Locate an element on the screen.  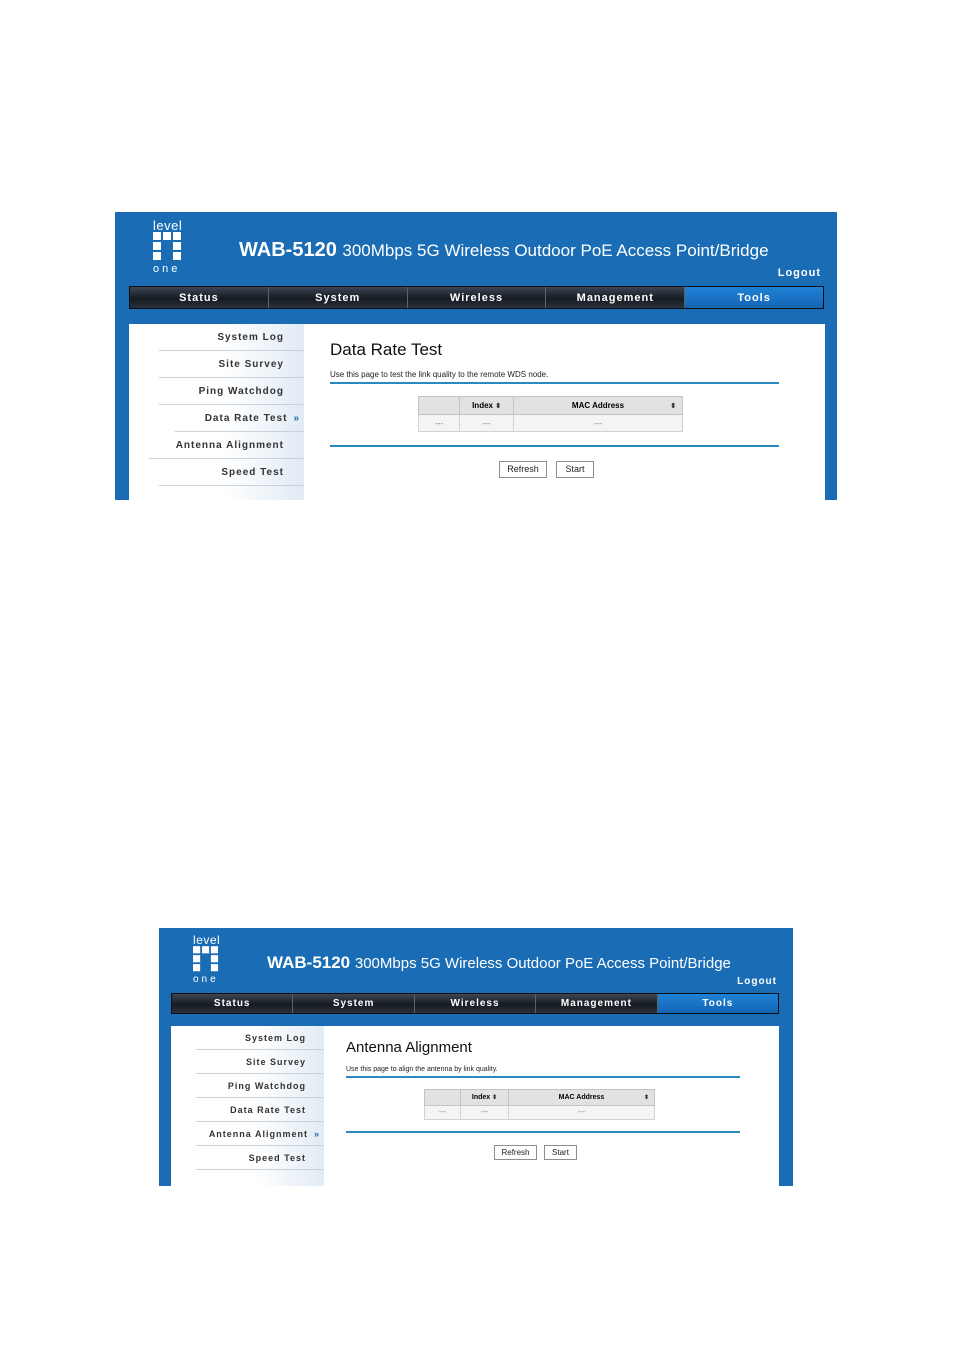
sidebar-item-antenna-alignment: Antenna Alignment is located at coordinates (226, 445).